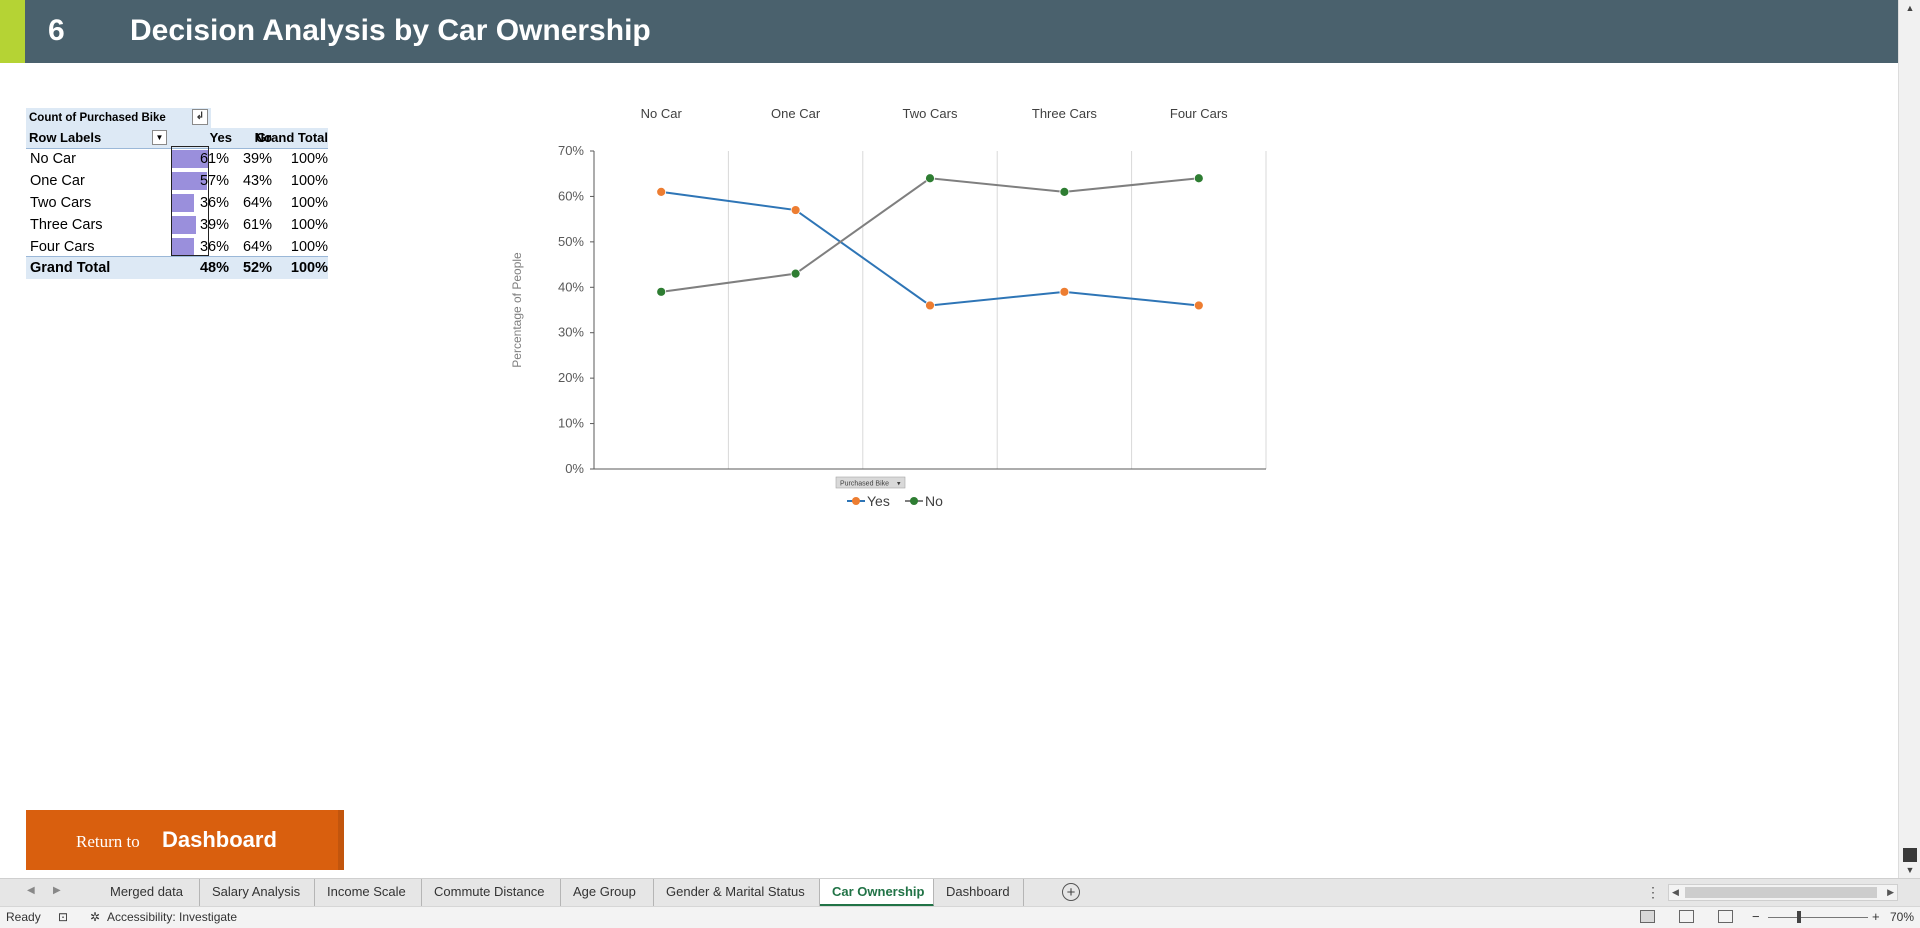 This screenshot has height=928, width=1920. I want to click on ready-status: Ready, so click(23, 917).